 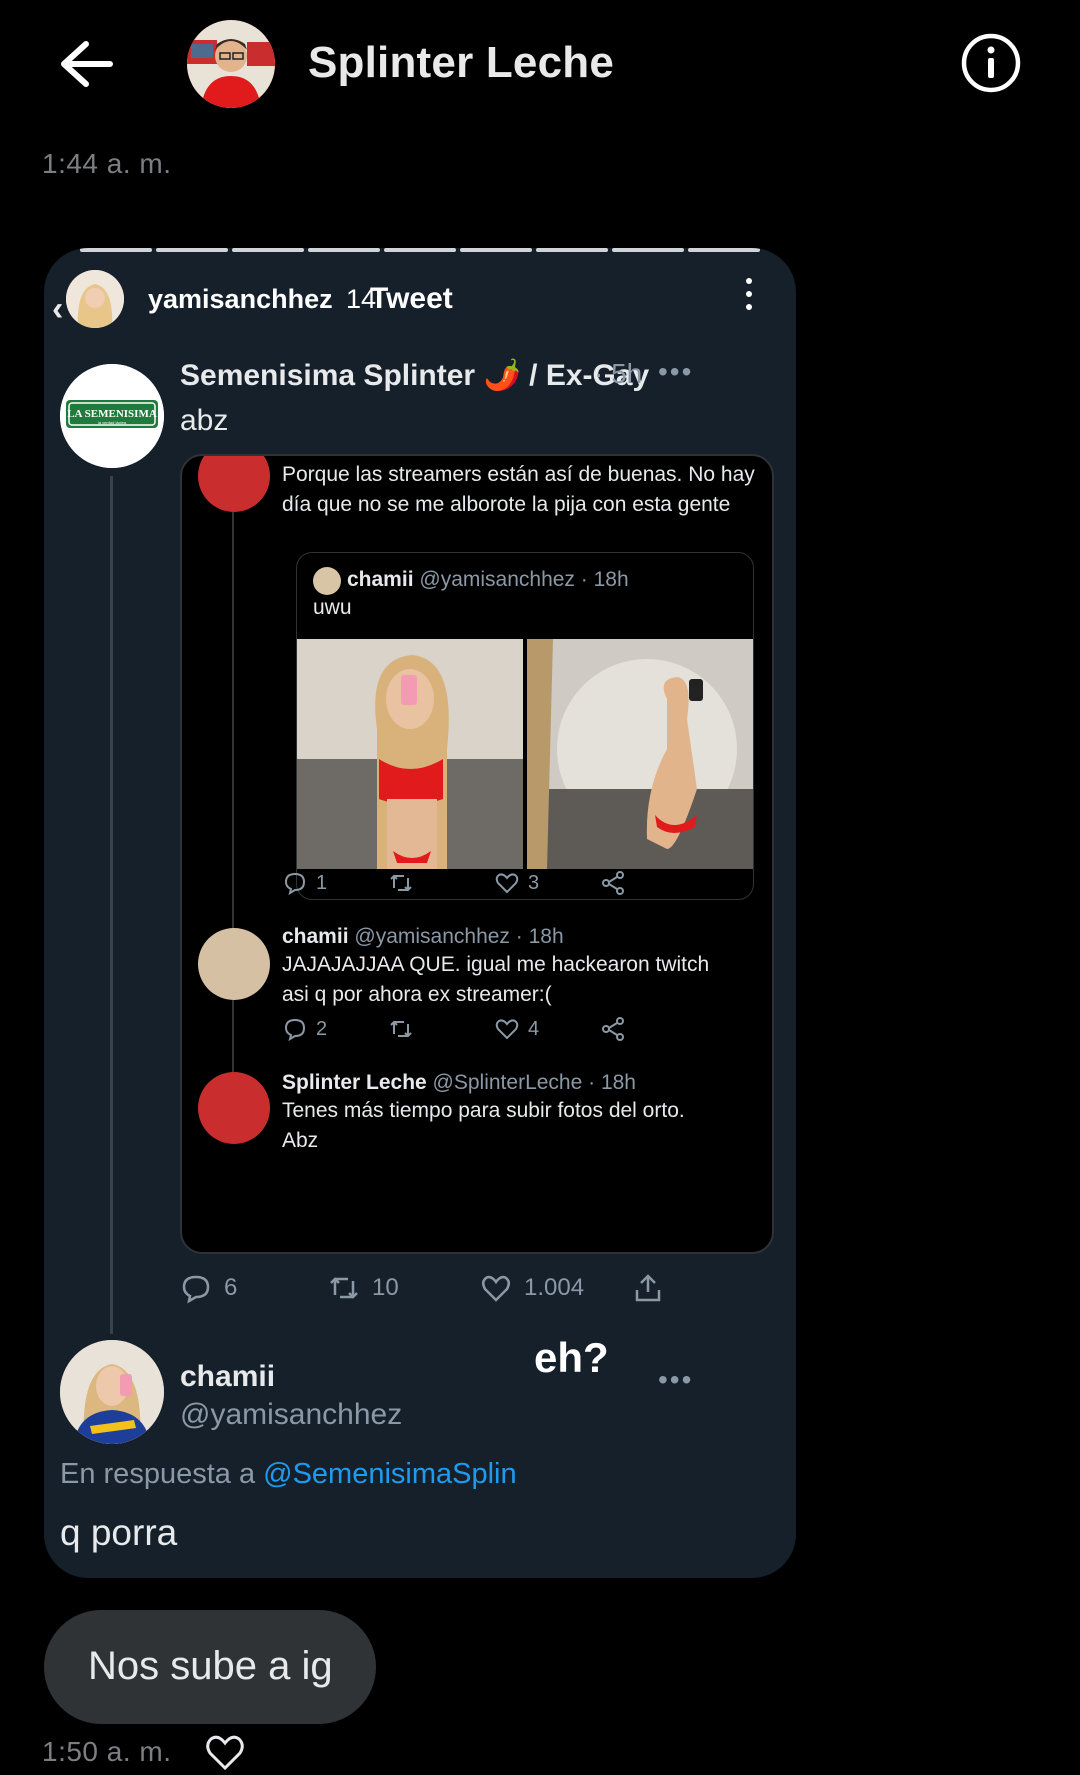 I want to click on more-vertical-icon, so click(x=749, y=298).